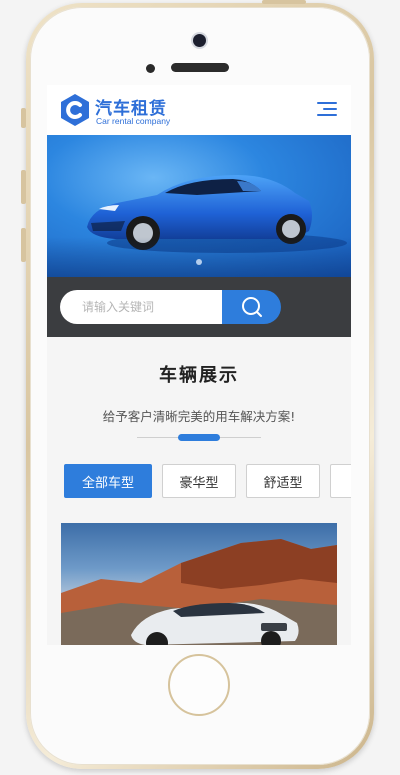 The image size is (400, 775). I want to click on tab-luxury: 豪华型, so click(199, 481).